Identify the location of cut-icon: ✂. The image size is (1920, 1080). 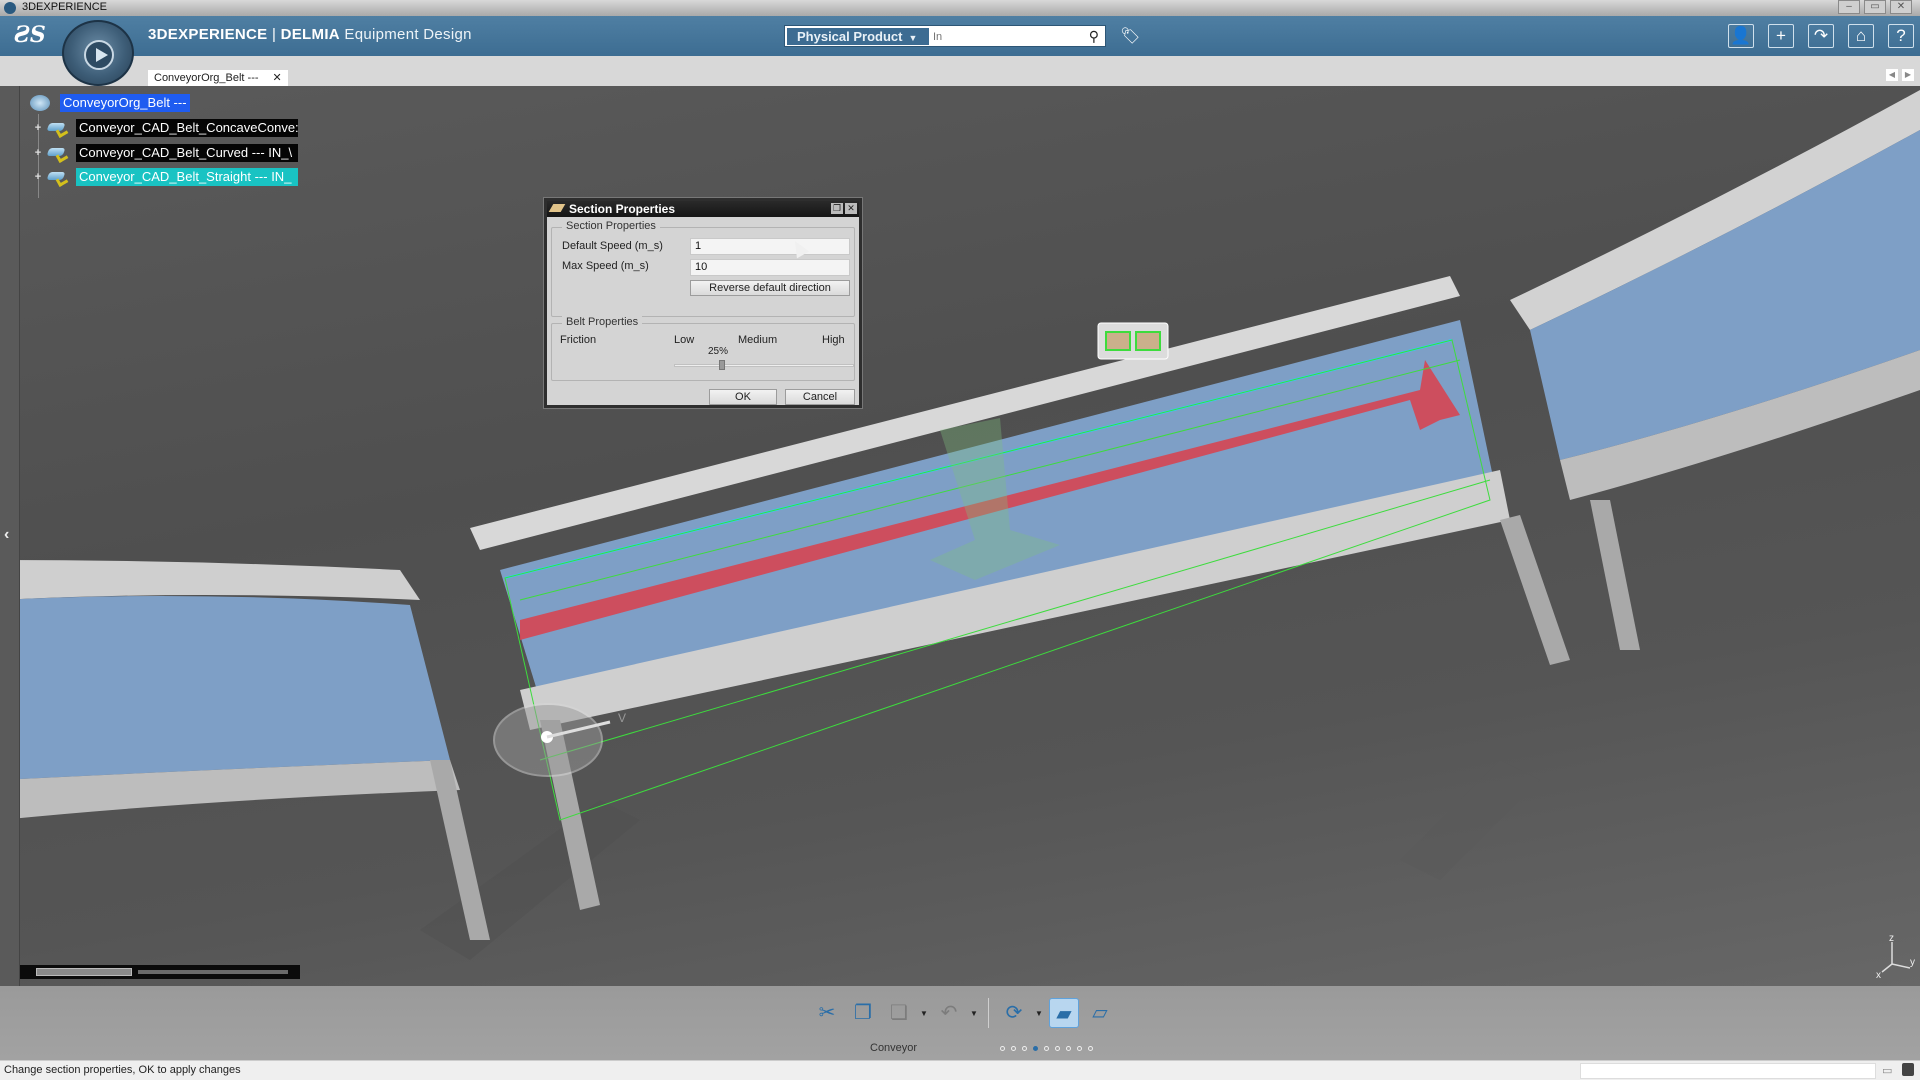
(827, 1013).